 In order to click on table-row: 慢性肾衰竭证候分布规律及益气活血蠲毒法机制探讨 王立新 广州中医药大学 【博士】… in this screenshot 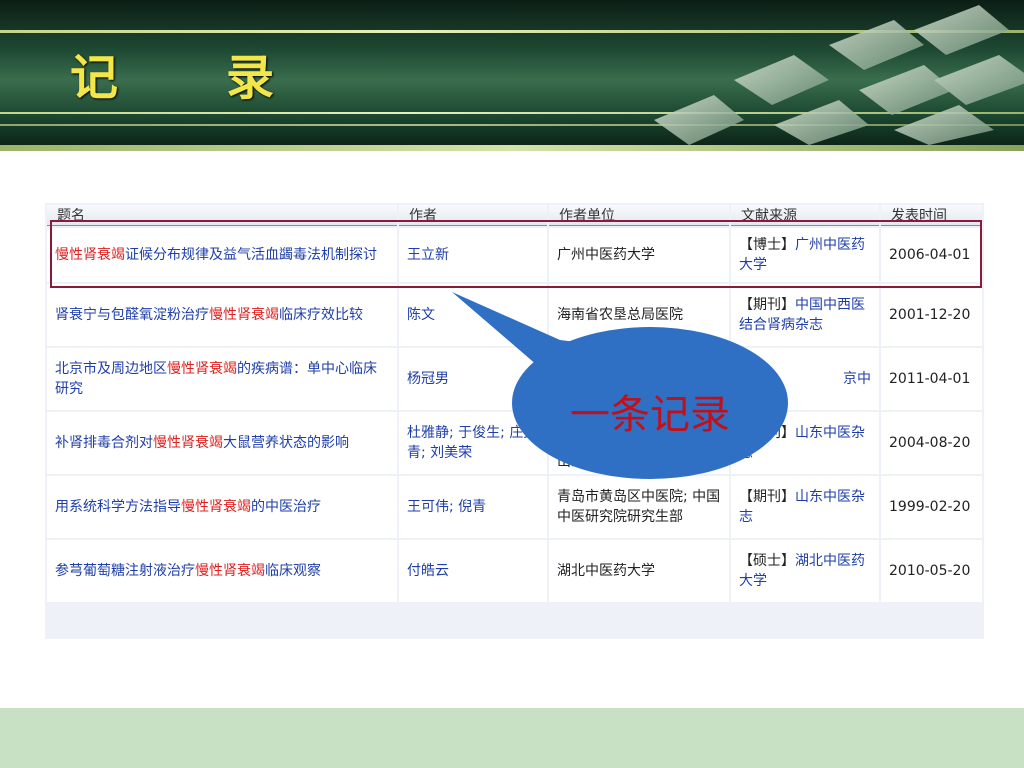, I will do `click(514, 255)`.